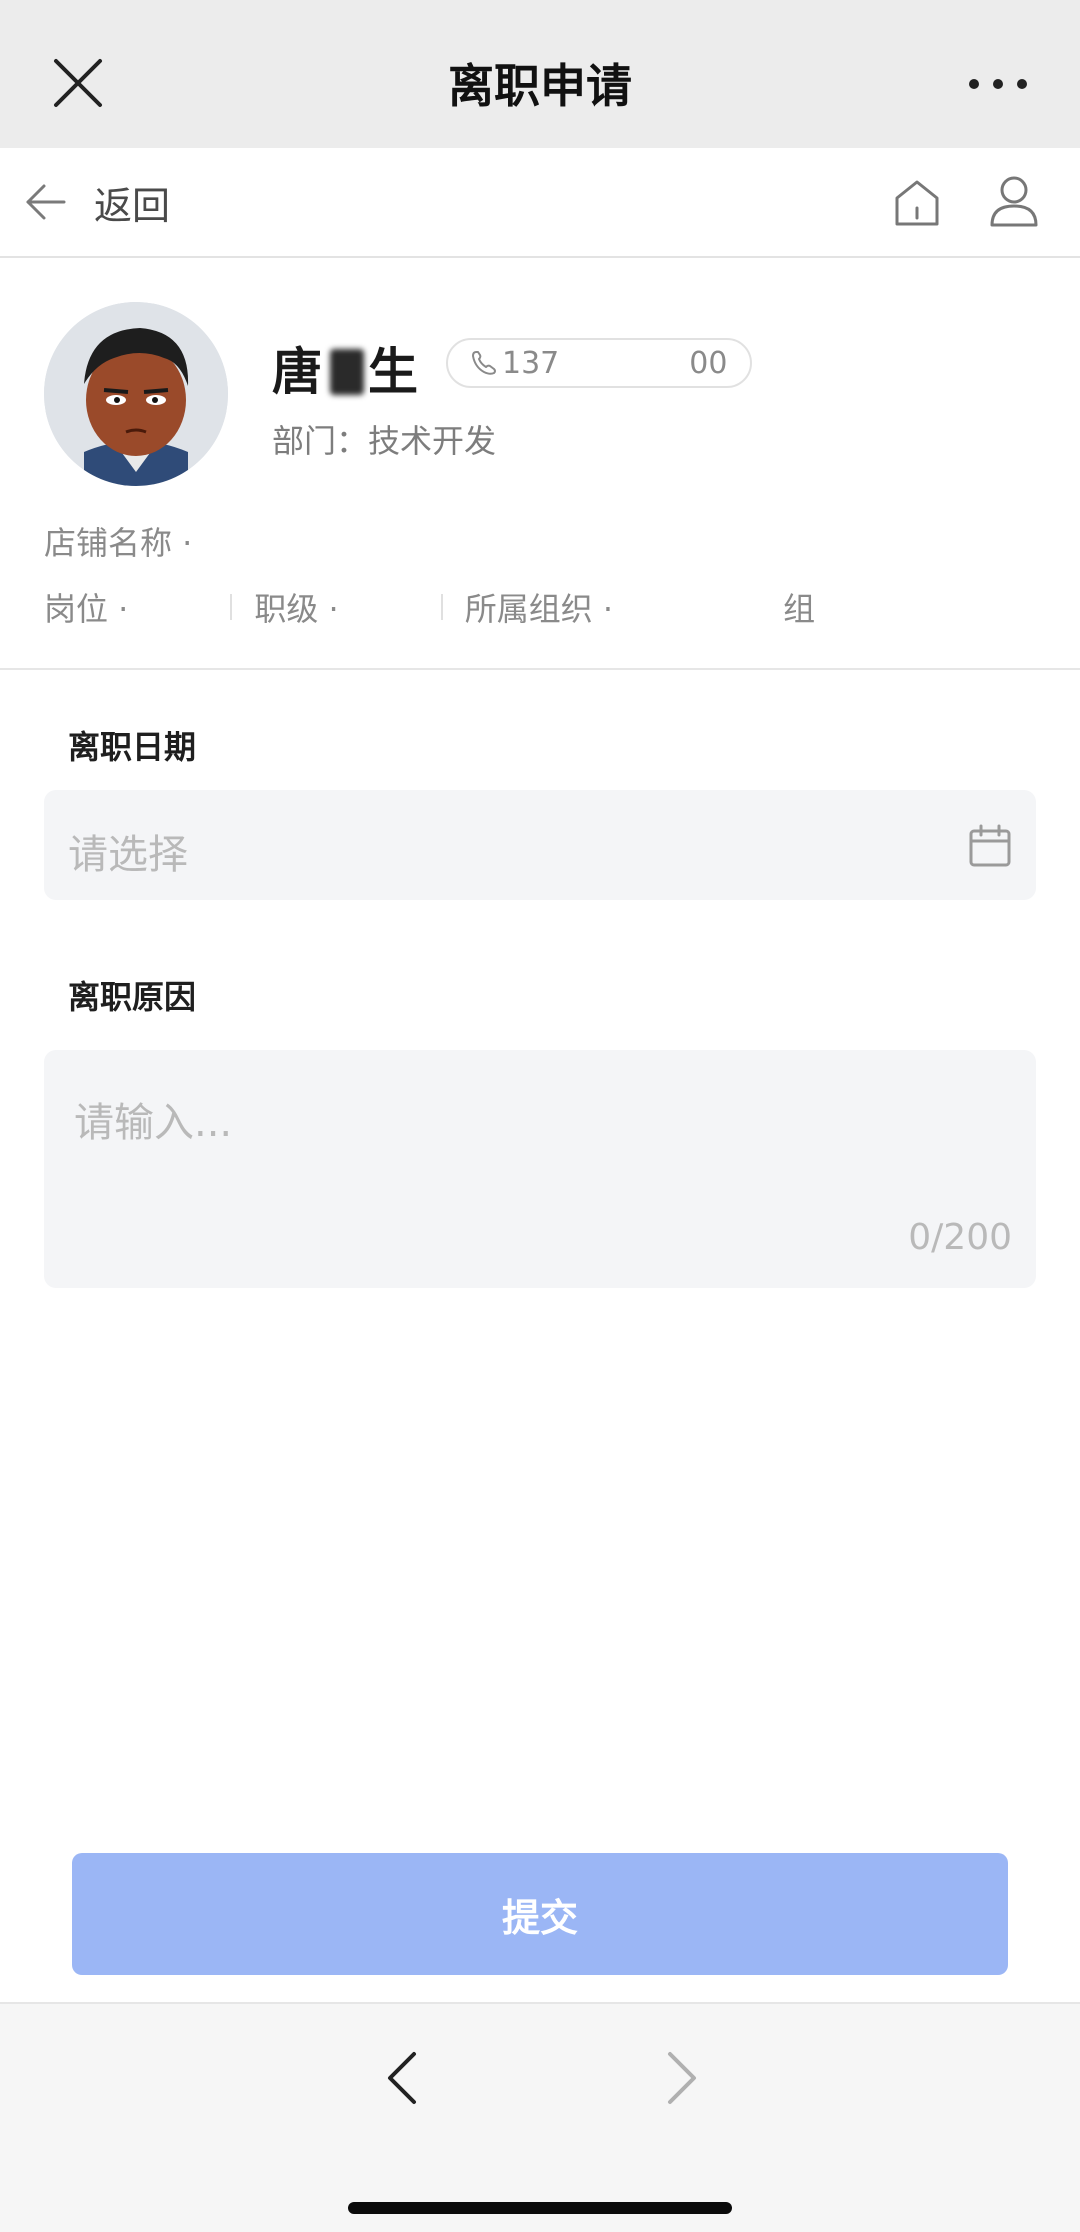 This screenshot has height=2232, width=1080. I want to click on phone-start: 137, so click(531, 363).